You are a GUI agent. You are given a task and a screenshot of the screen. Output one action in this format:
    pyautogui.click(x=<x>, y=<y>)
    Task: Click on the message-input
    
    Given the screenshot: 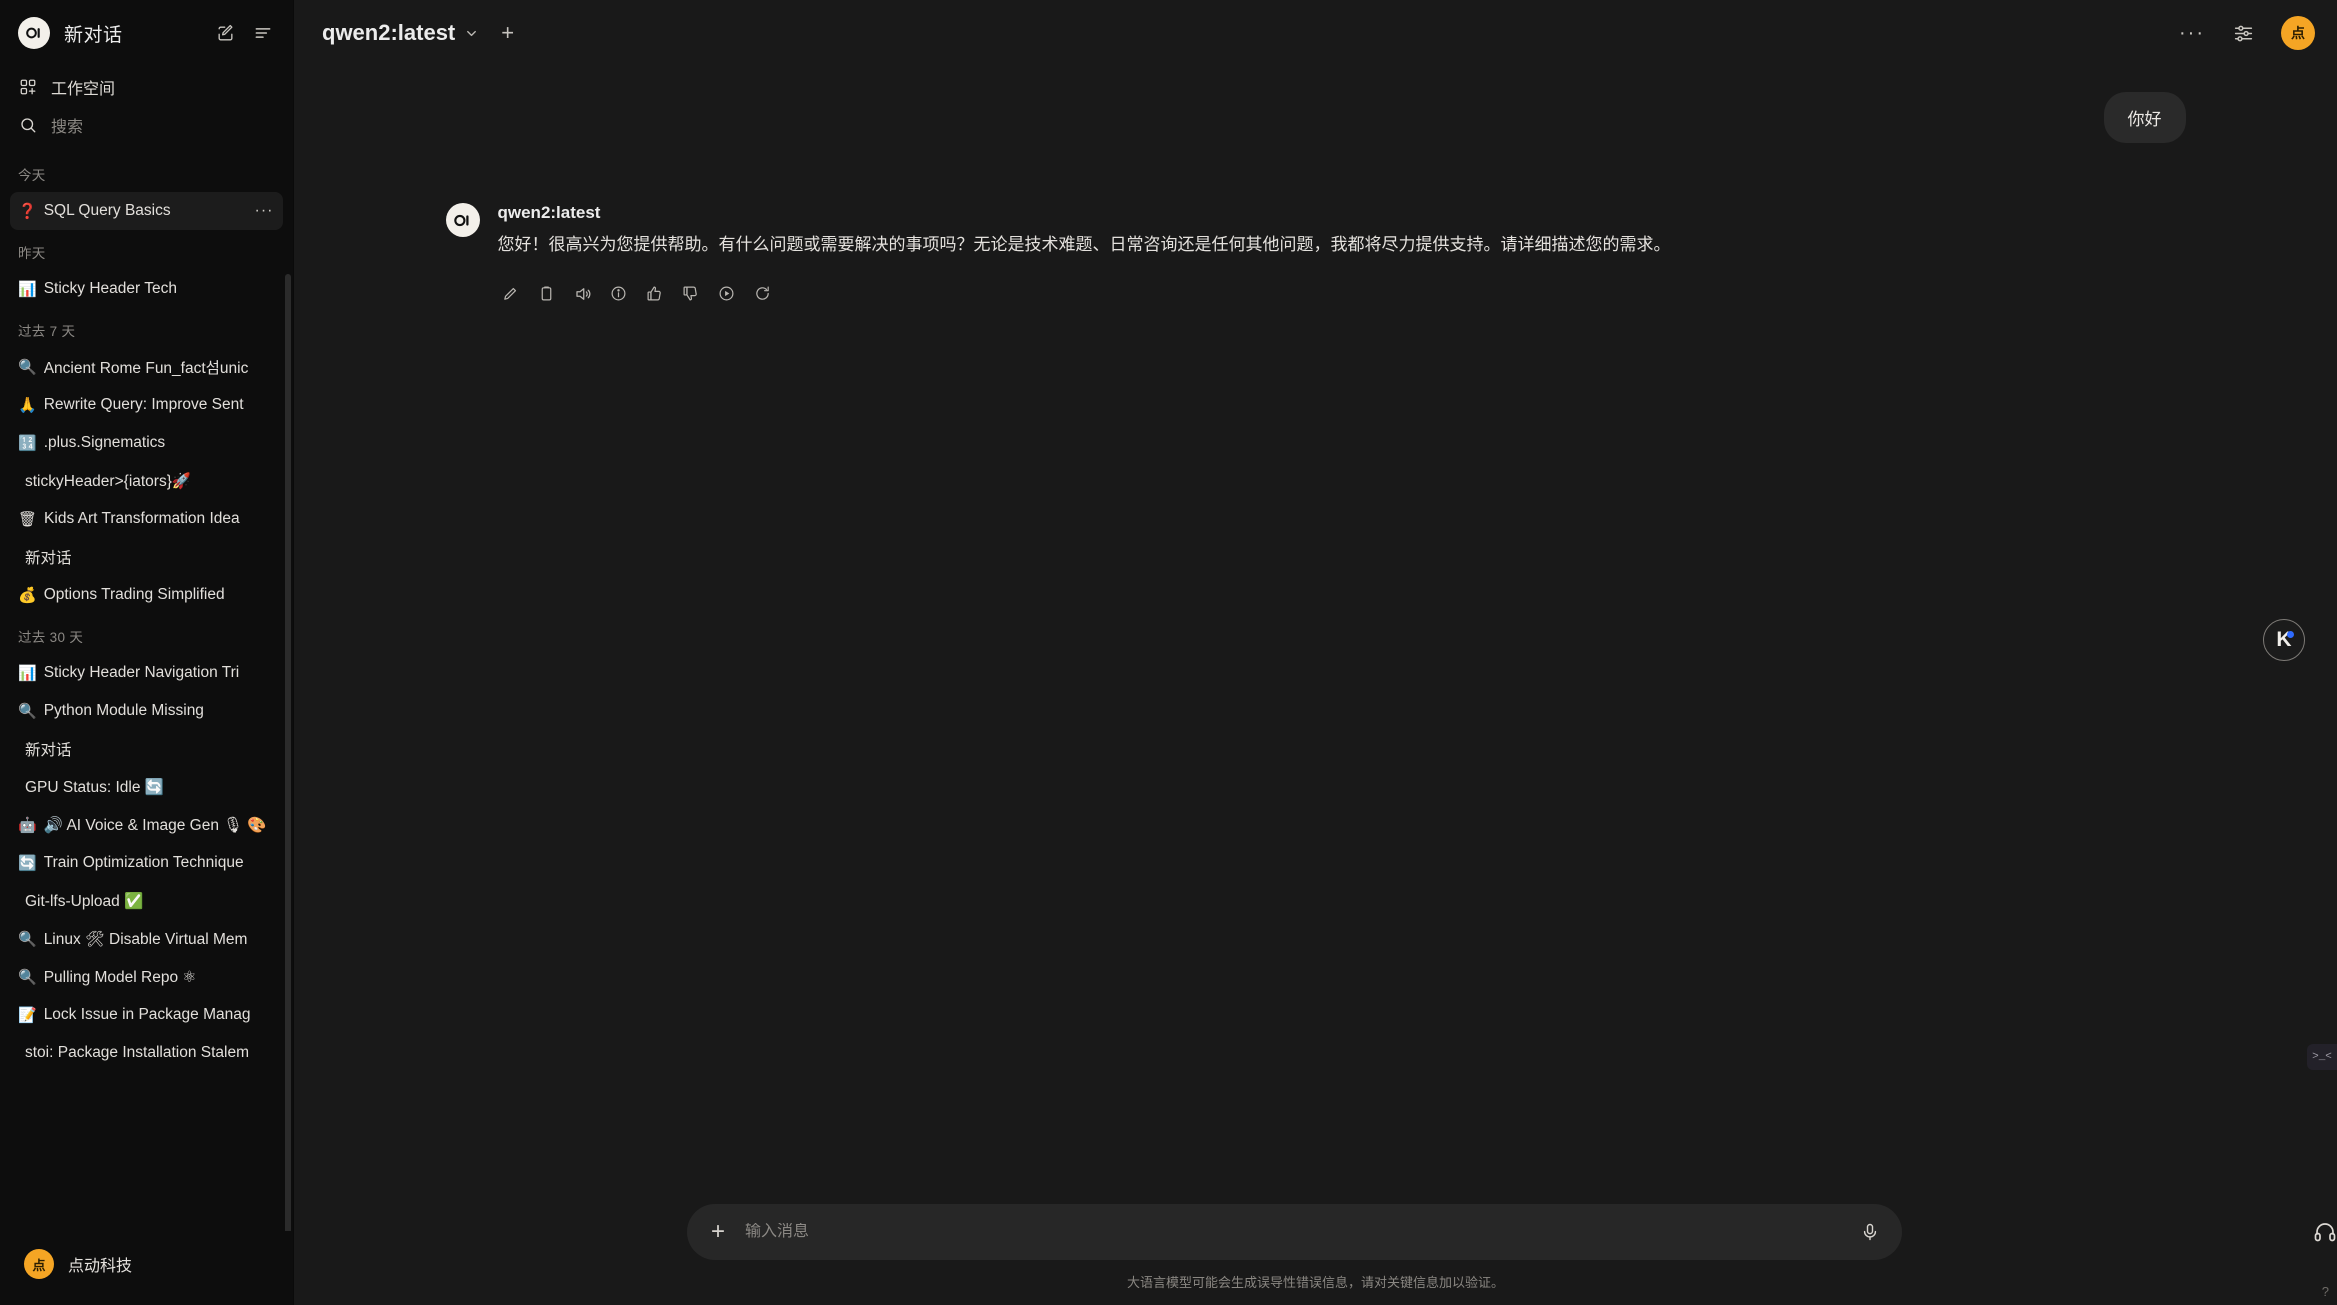 What is the action you would take?
    pyautogui.click(x=1295, y=1232)
    